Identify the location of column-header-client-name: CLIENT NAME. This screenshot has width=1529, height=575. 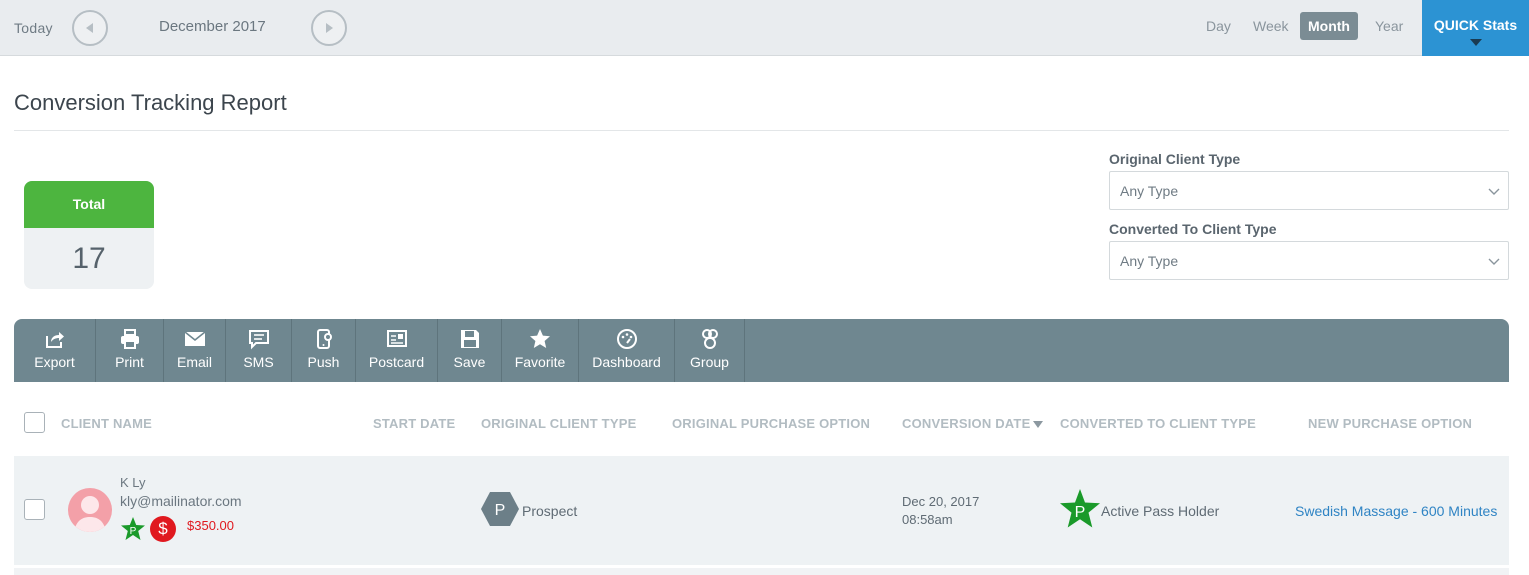
(106, 423).